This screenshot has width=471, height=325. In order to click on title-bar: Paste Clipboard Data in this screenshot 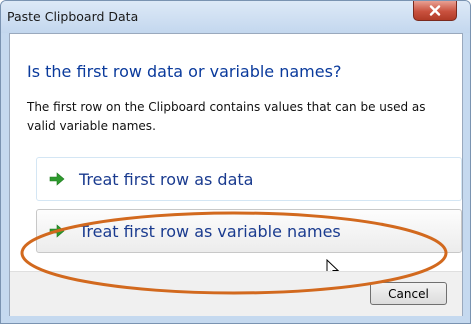, I will do `click(235, 17)`.